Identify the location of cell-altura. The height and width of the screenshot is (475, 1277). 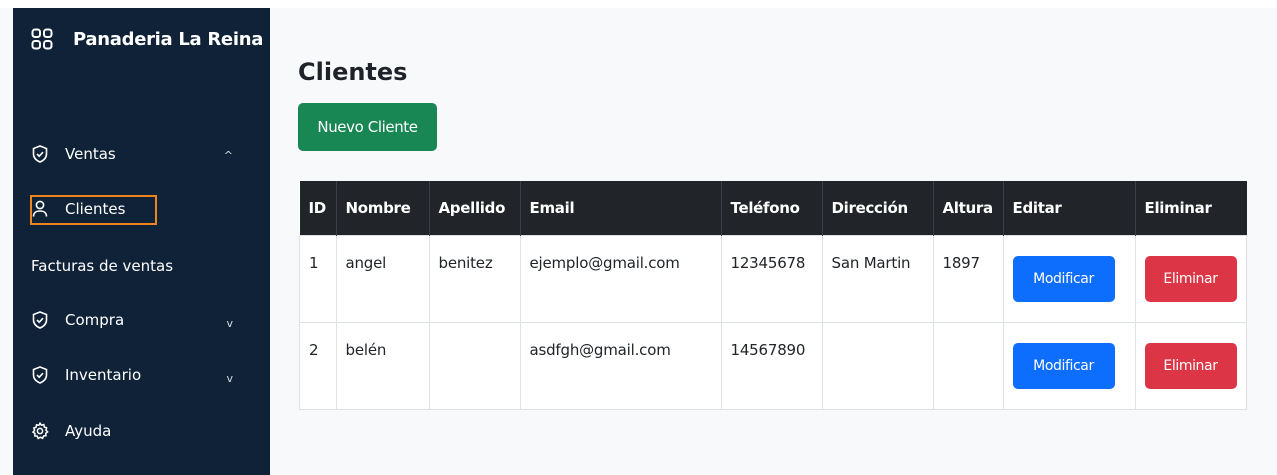
(968, 366).